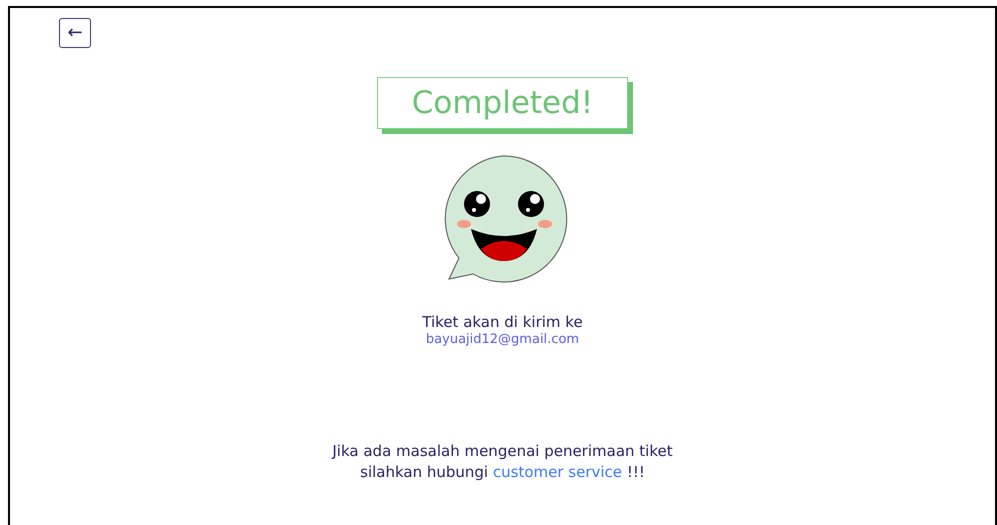 The image size is (997, 525). Describe the element at coordinates (75, 33) in the screenshot. I see `back-button: ←` at that location.